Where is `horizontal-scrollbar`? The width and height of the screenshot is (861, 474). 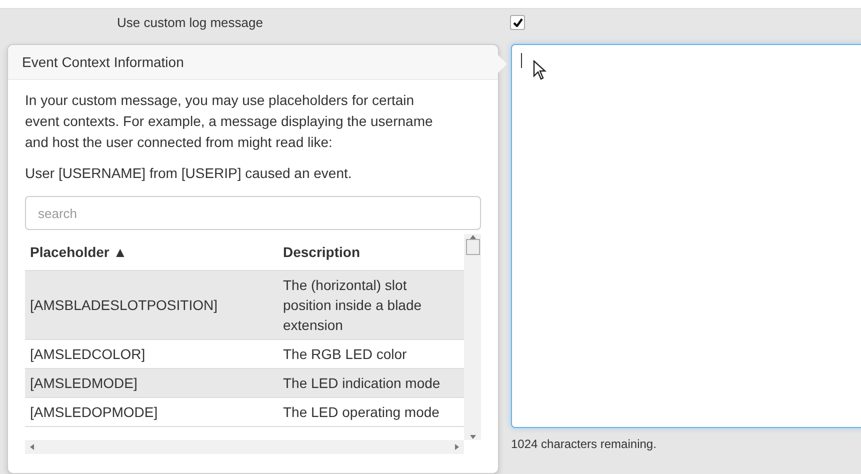 horizontal-scrollbar is located at coordinates (244, 447).